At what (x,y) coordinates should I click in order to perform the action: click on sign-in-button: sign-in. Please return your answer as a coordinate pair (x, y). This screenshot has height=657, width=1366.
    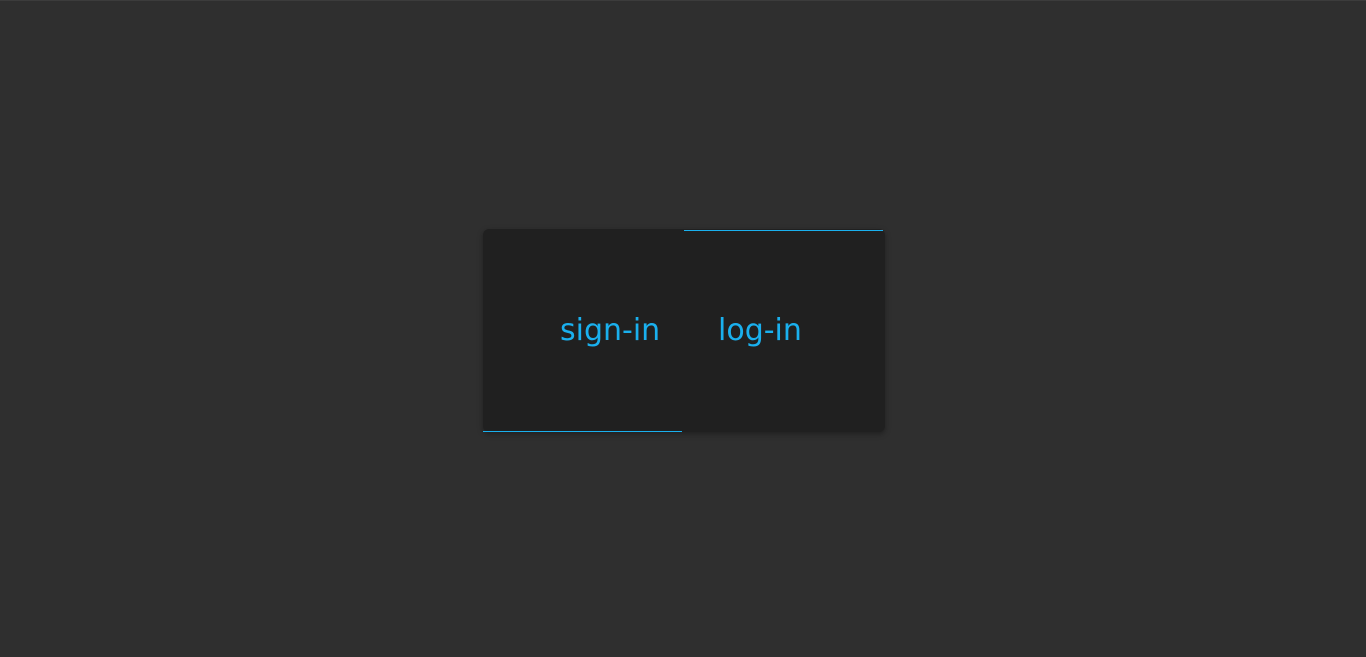
    Looking at the image, I should click on (610, 331).